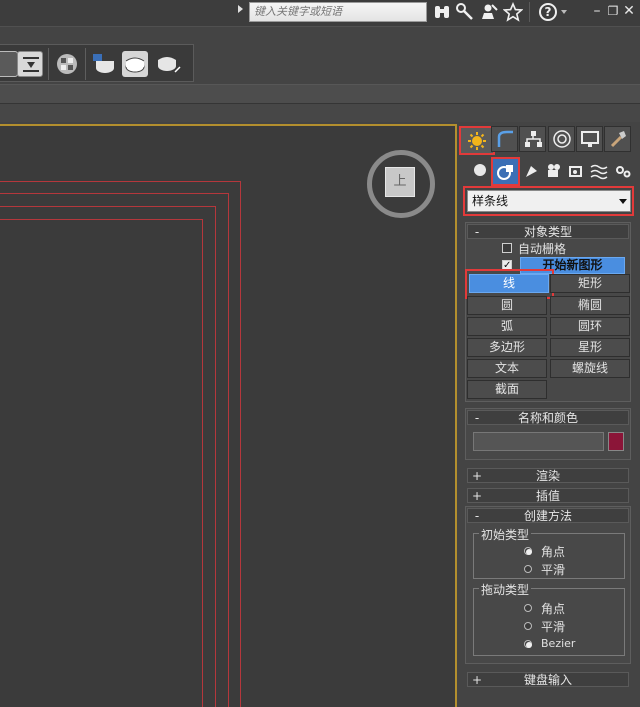 The width and height of the screenshot is (640, 707). Describe the element at coordinates (507, 368) in the screenshot. I see `text-button: 文本` at that location.